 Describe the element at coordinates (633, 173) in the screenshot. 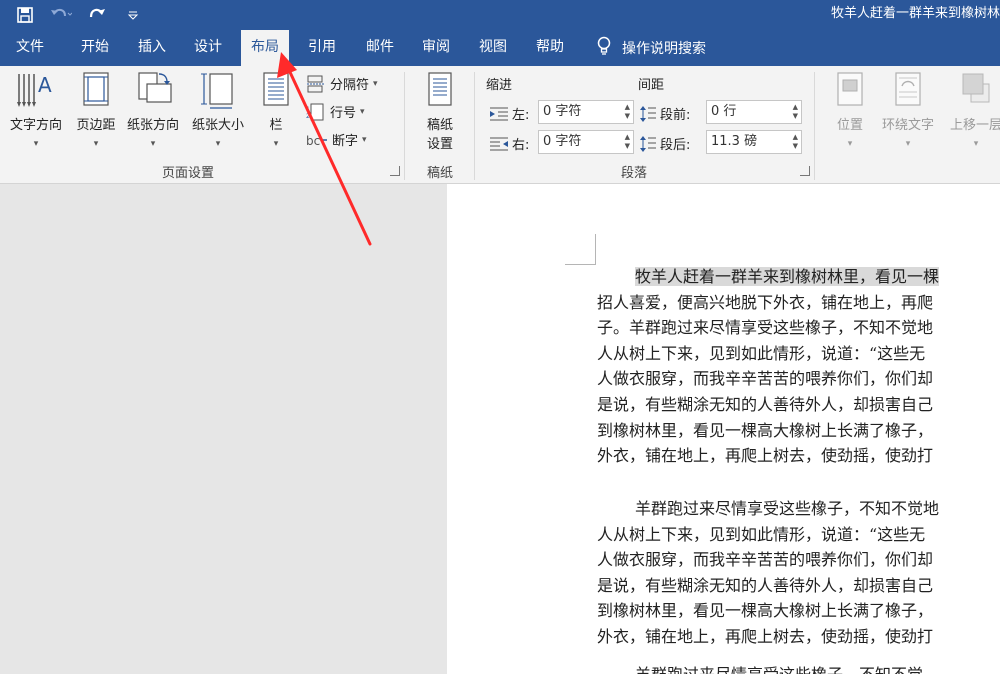

I see `group-label-paragraph: 段落` at that location.